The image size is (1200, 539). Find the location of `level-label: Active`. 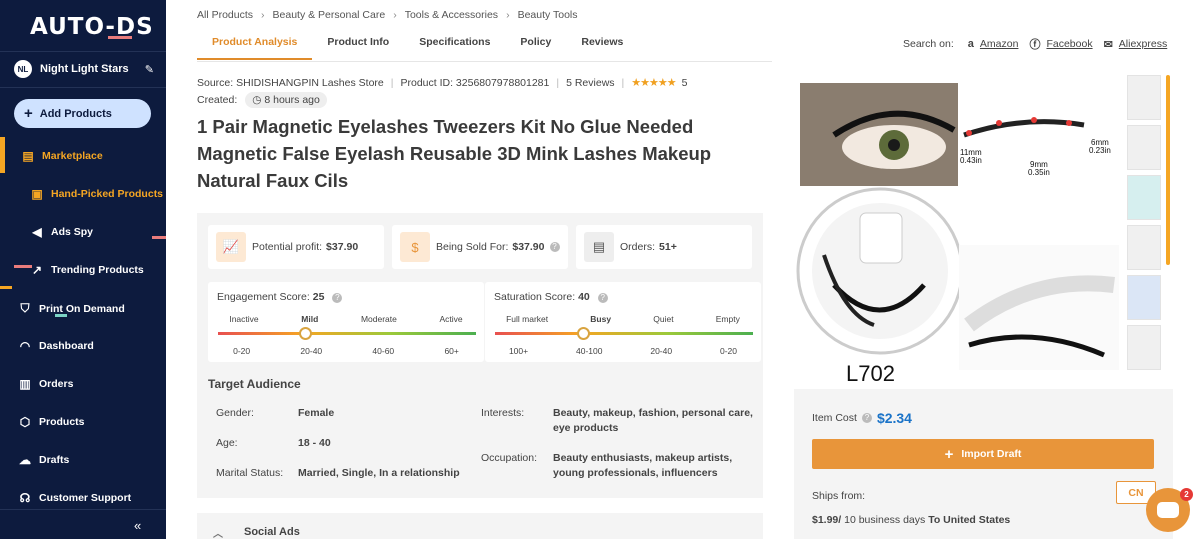

level-label: Active is located at coordinates (451, 319).